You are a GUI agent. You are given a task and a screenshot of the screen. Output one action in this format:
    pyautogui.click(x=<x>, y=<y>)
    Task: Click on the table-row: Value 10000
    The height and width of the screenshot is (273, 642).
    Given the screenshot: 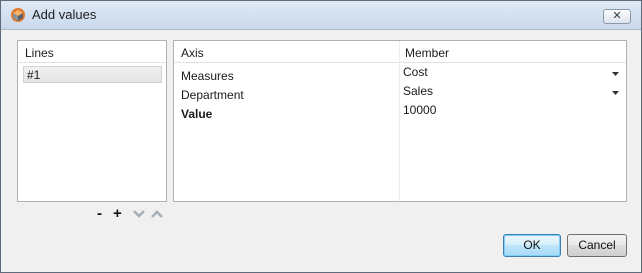 What is the action you would take?
    pyautogui.click(x=400, y=112)
    